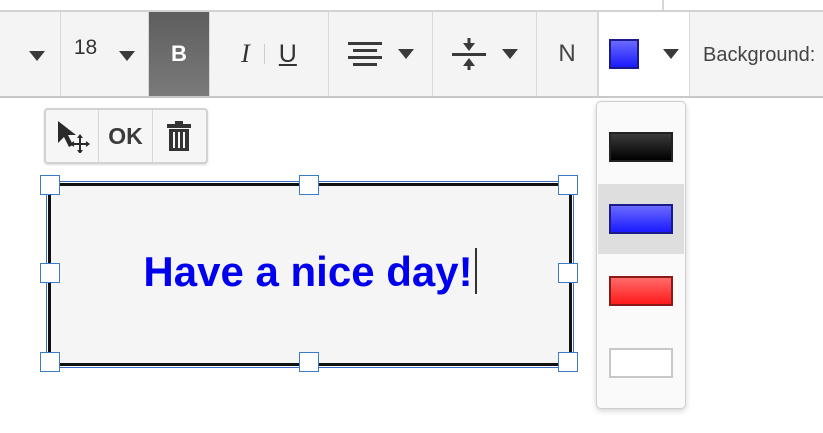 The width and height of the screenshot is (823, 433). I want to click on resize-handle-bottom-left, so click(50, 362).